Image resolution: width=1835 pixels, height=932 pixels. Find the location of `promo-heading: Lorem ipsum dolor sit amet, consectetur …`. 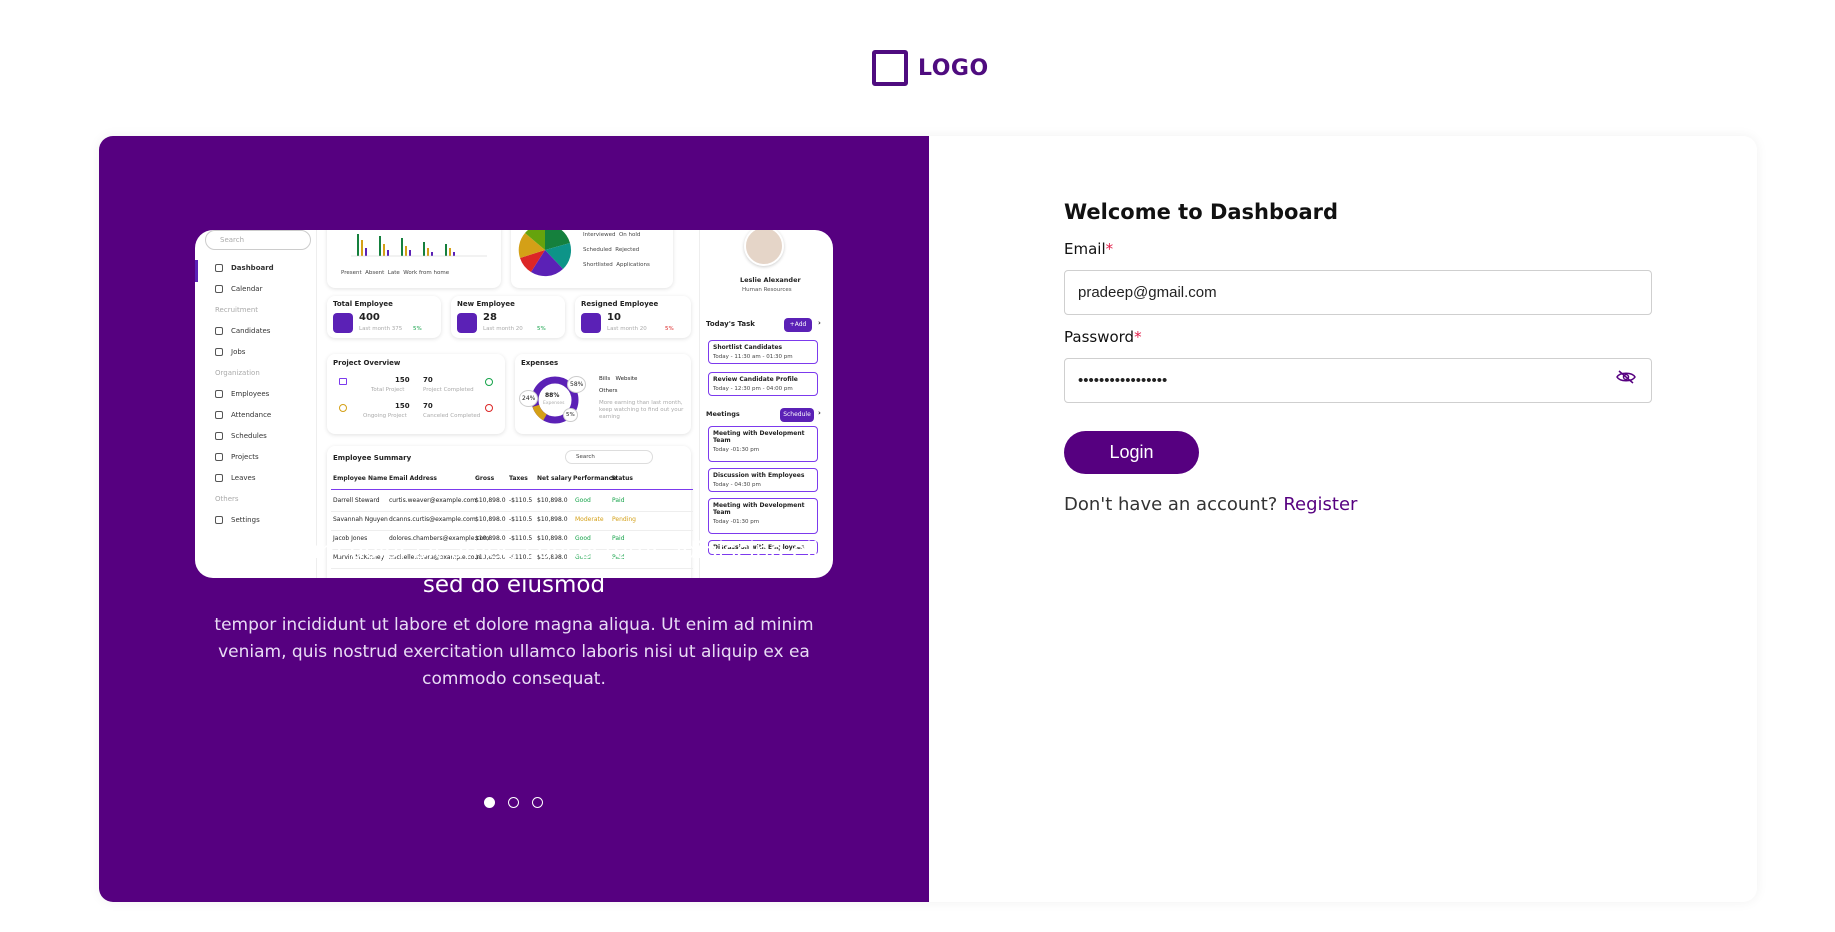

promo-heading: Lorem ipsum dolor sit amet, consectetur … is located at coordinates (514, 568).